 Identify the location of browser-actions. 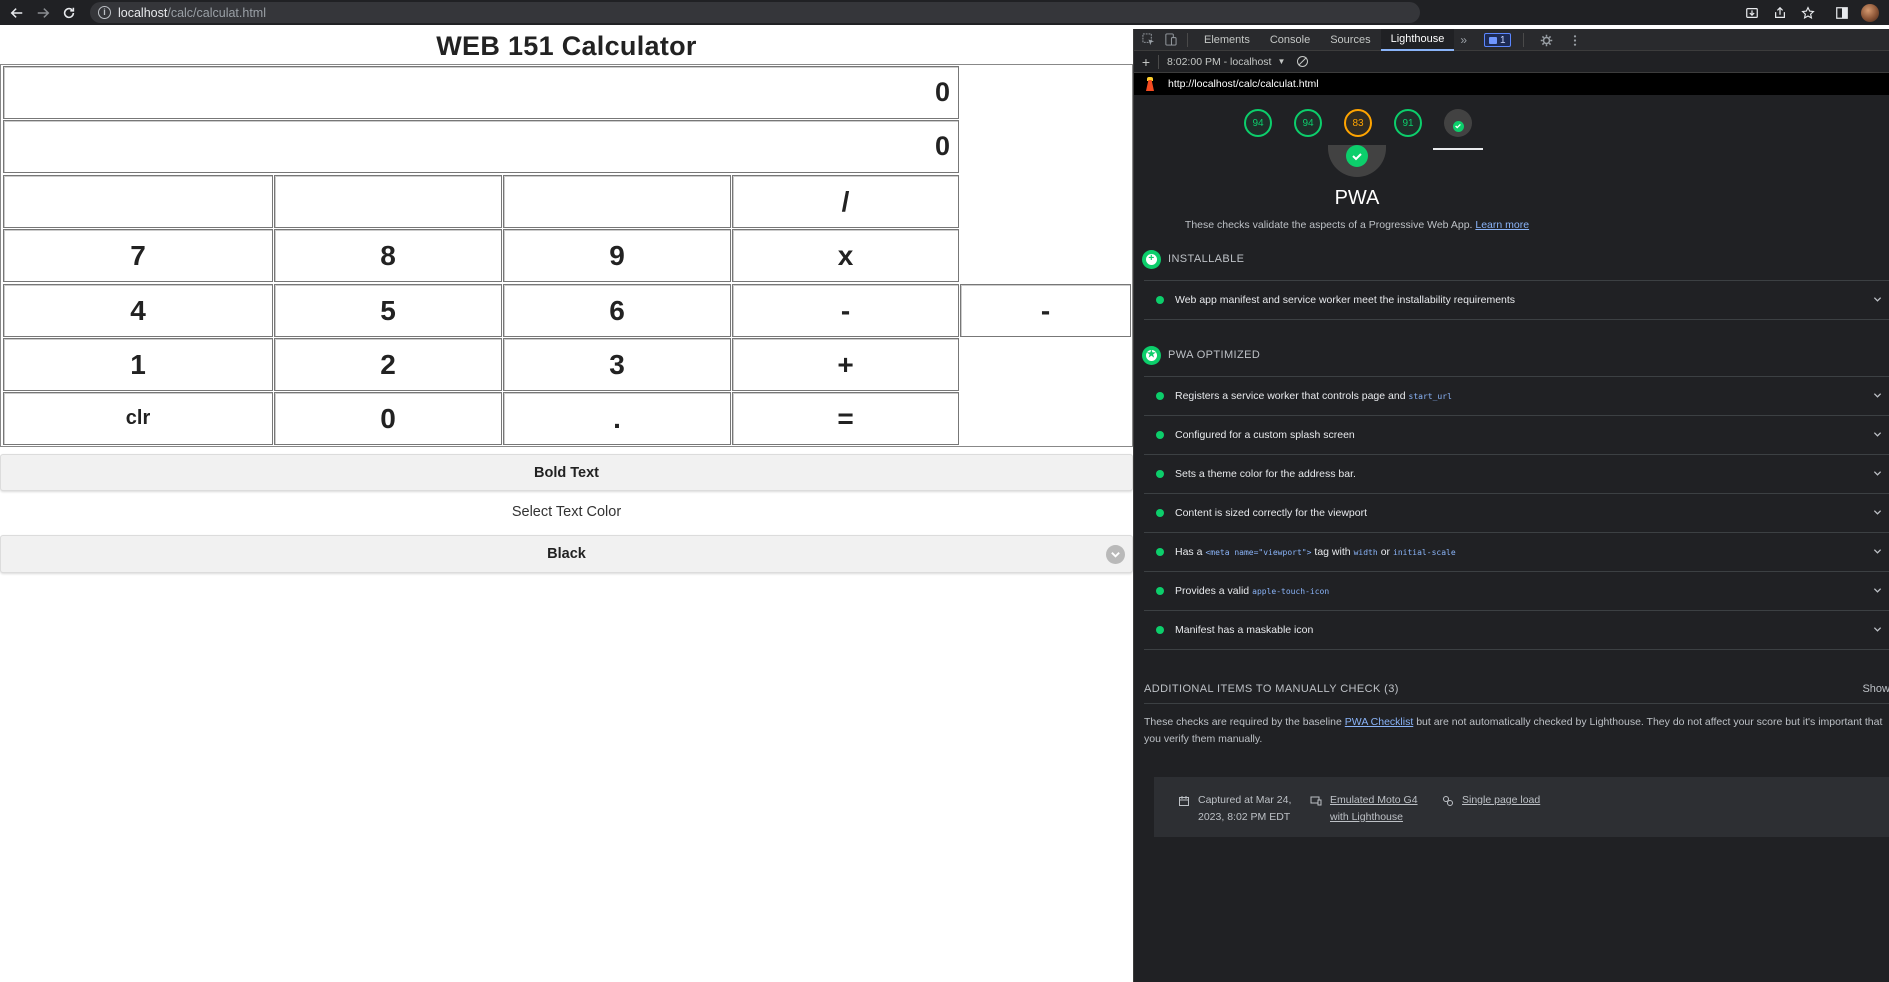
(1811, 12).